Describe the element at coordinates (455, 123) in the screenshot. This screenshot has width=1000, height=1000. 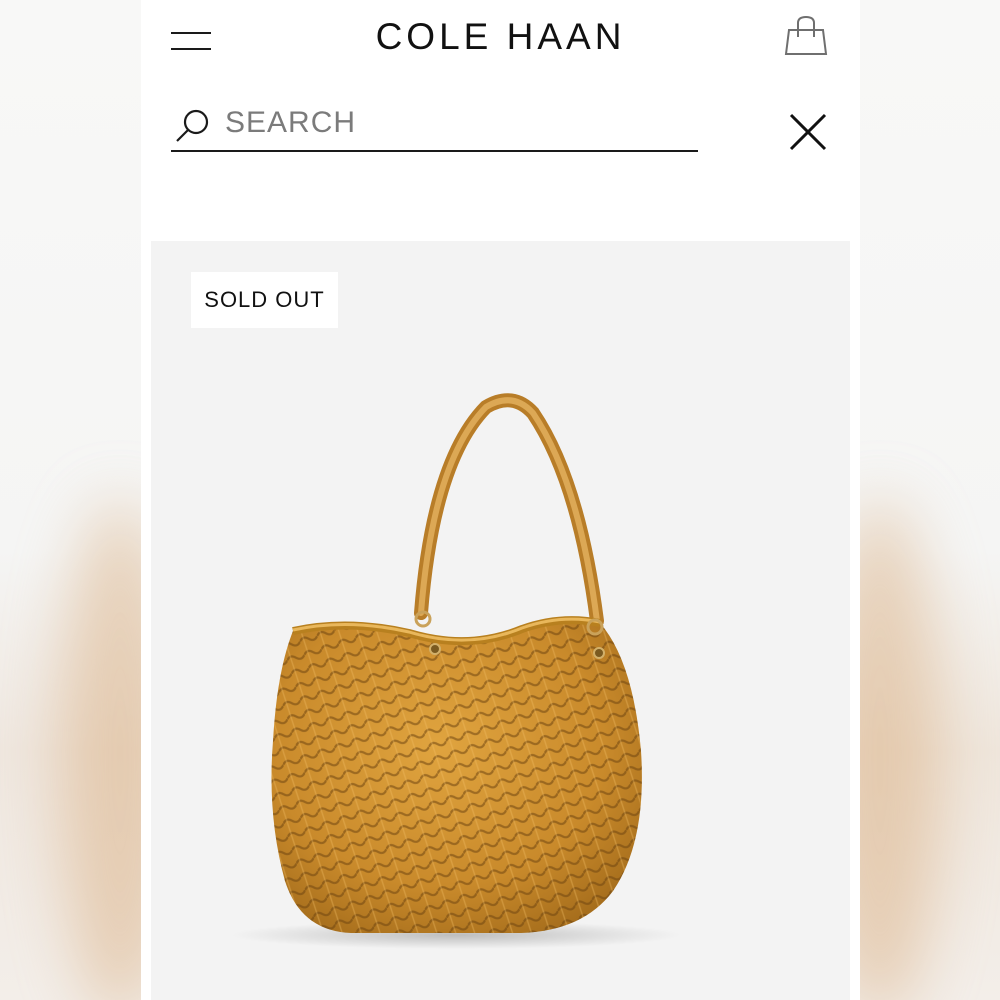
I see `search-input` at that location.